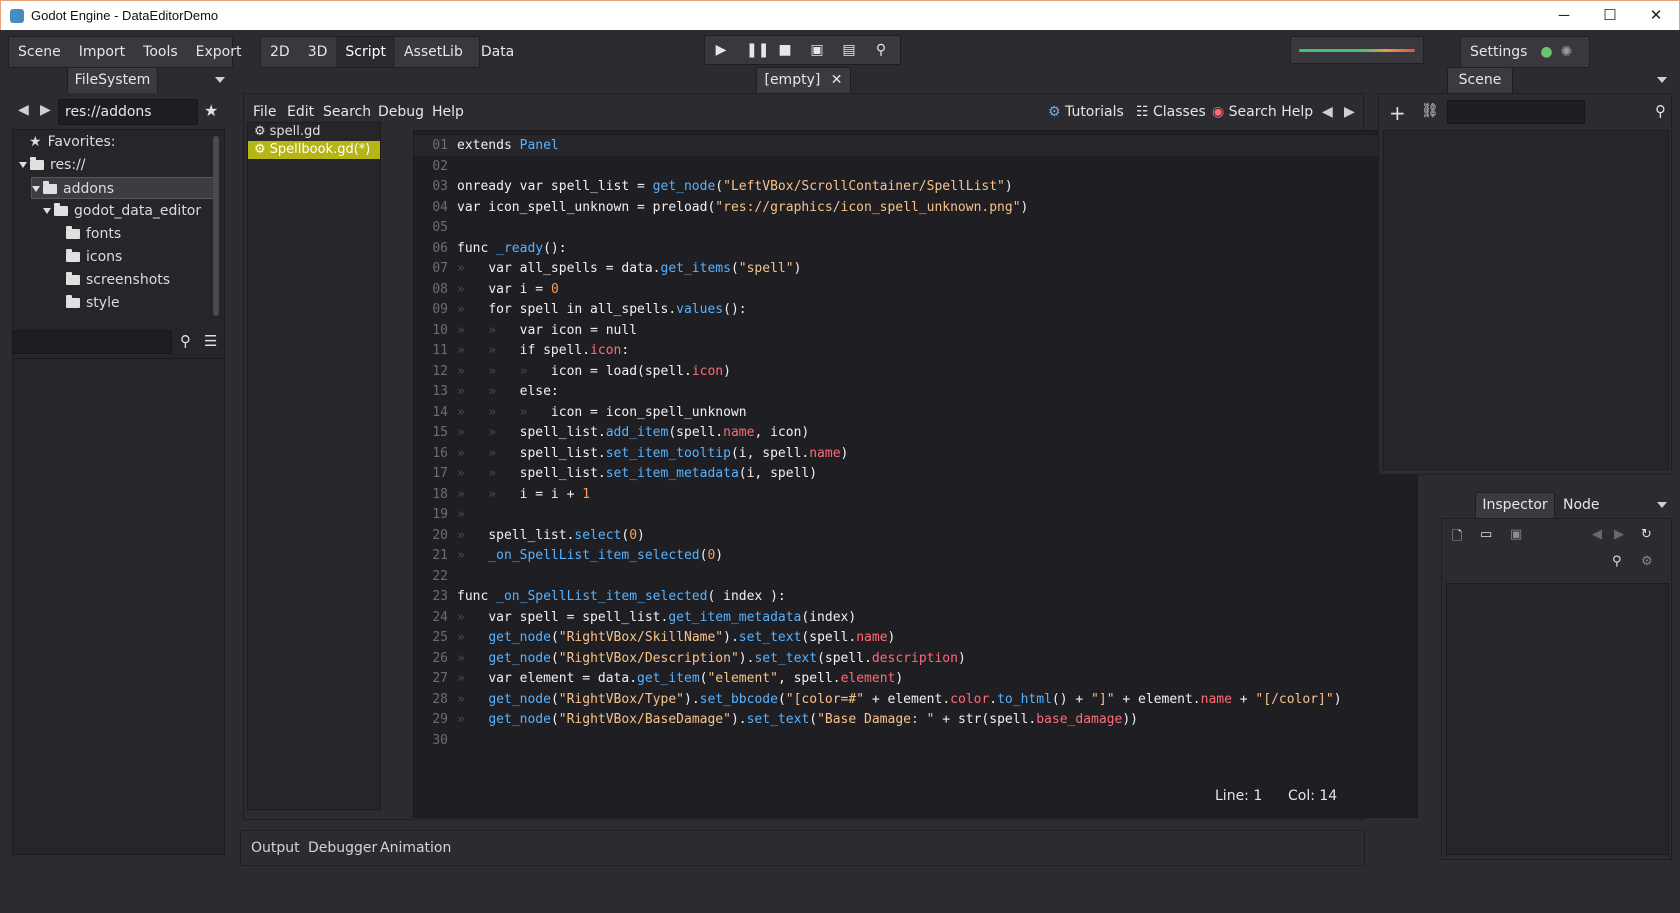  What do you see at coordinates (210, 341) in the screenshot?
I see `list-view-icon: ☰` at bounding box center [210, 341].